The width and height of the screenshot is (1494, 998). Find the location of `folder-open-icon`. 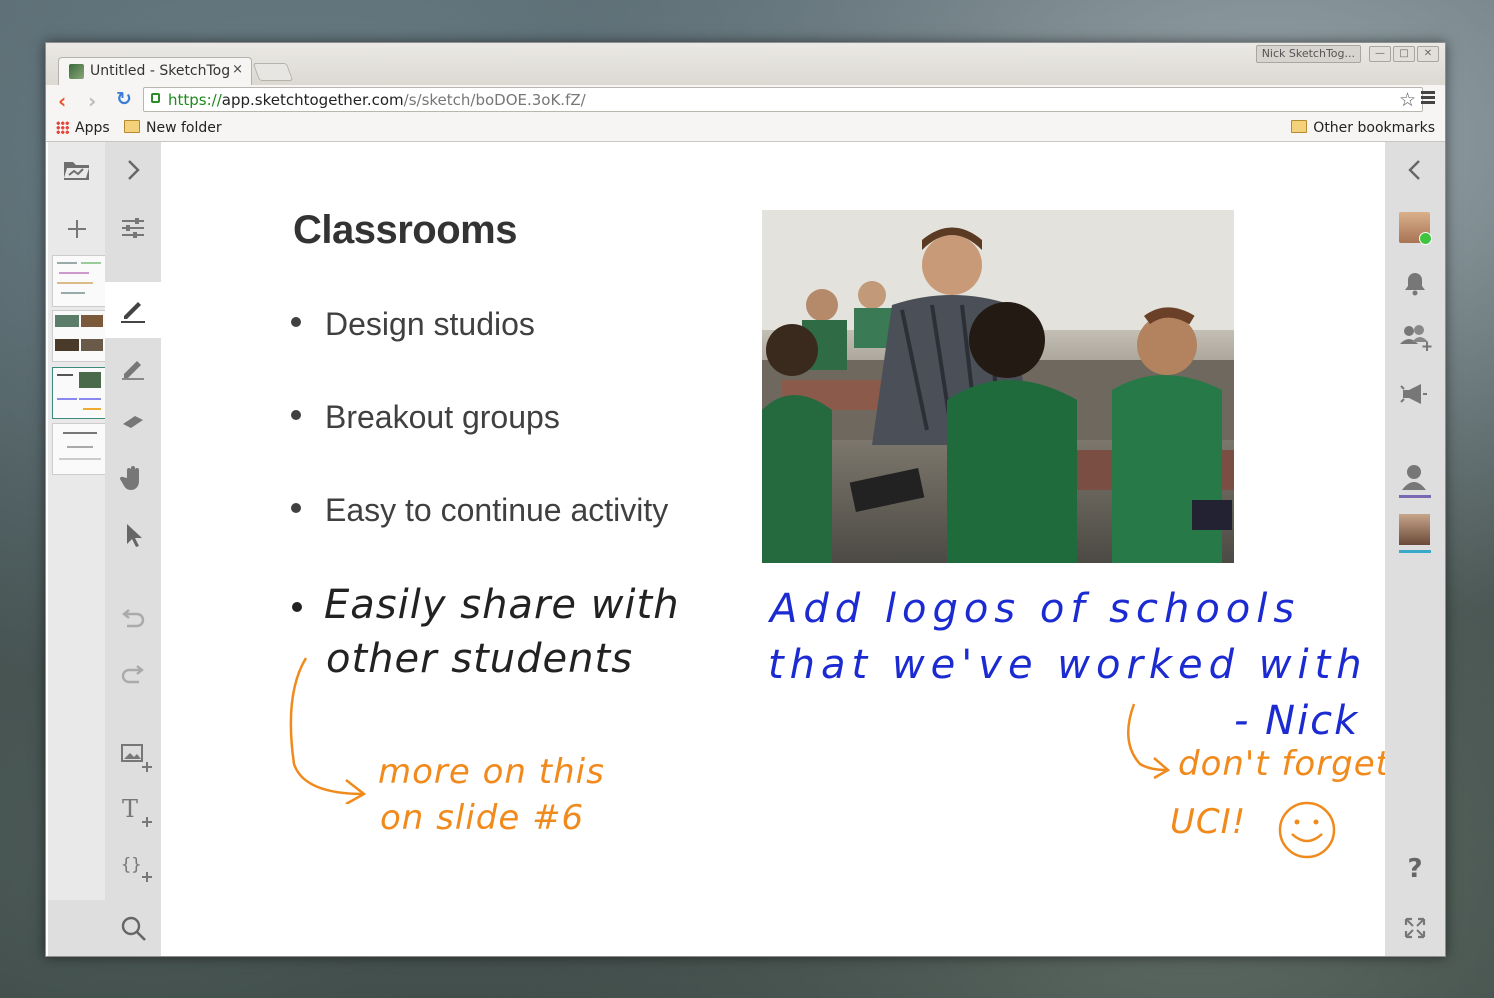

folder-open-icon is located at coordinates (77, 170).